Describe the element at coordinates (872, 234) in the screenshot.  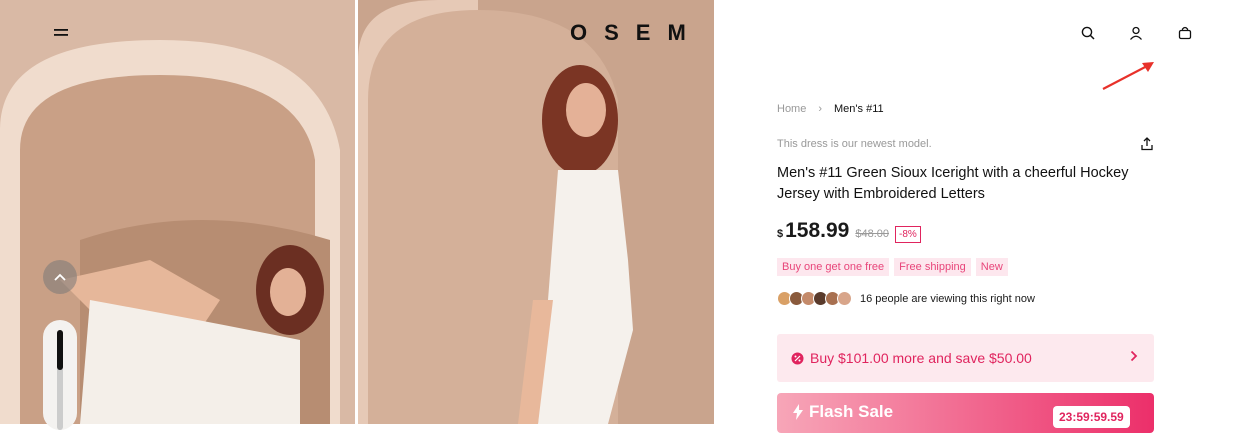
I see `old-price: $48.00` at that location.